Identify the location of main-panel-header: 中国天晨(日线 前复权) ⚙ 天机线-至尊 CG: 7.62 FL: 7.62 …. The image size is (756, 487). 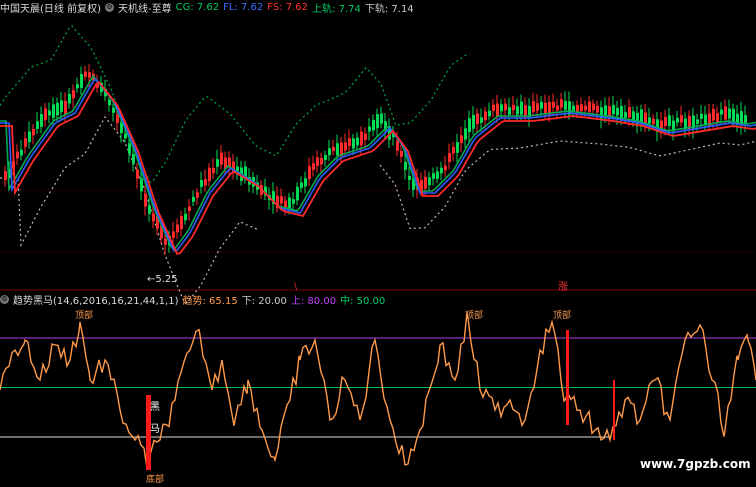
(209, 7).